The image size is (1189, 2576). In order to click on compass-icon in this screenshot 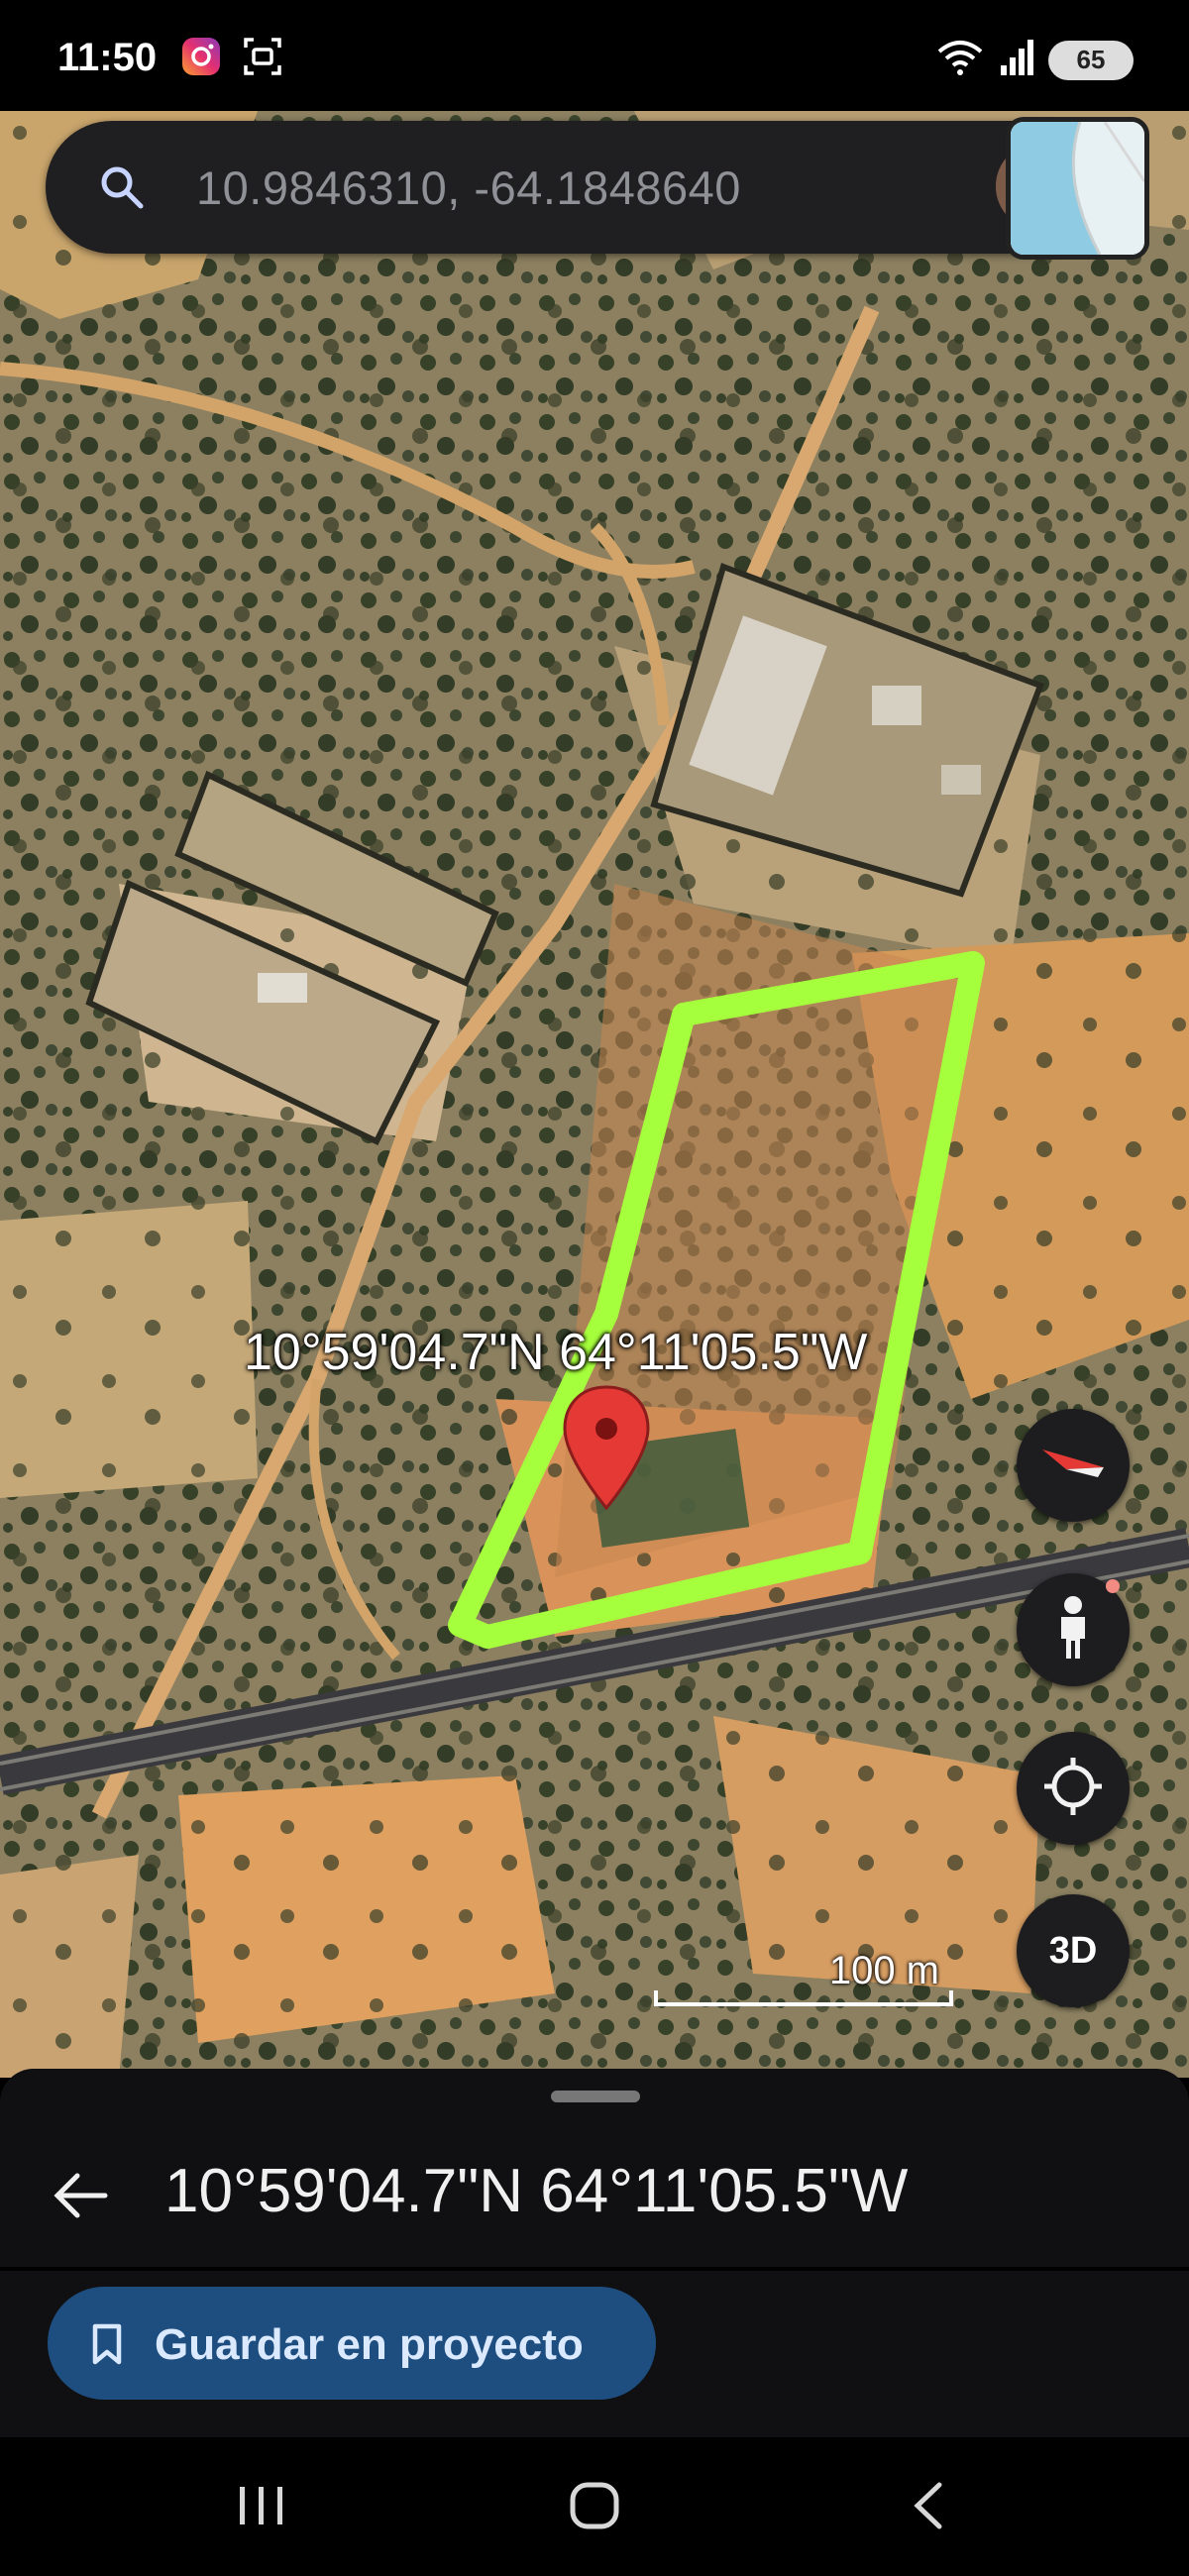, I will do `click(1073, 1466)`.